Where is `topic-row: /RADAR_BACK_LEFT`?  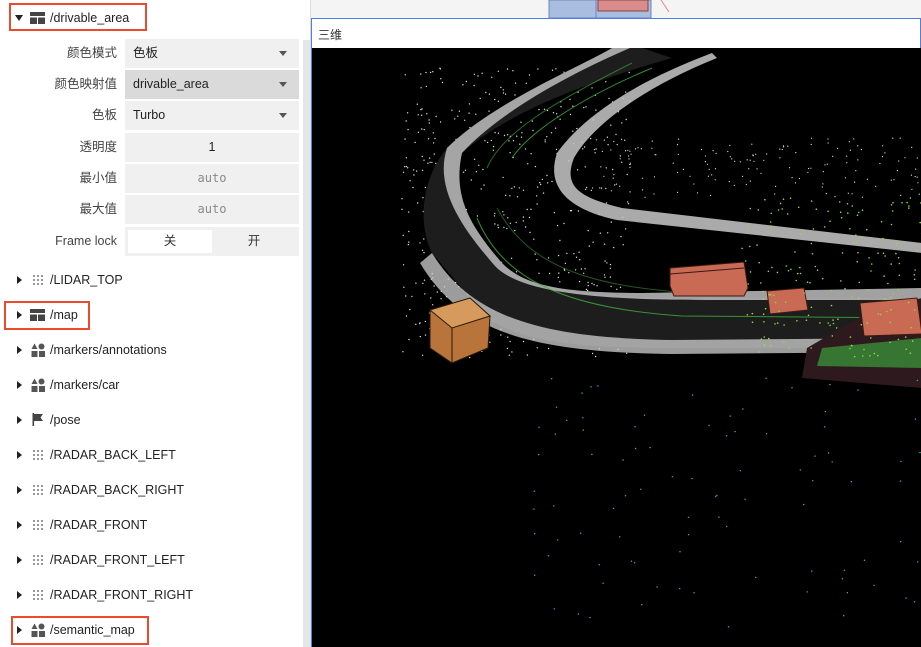 topic-row: /RADAR_BACK_LEFT is located at coordinates (151, 454).